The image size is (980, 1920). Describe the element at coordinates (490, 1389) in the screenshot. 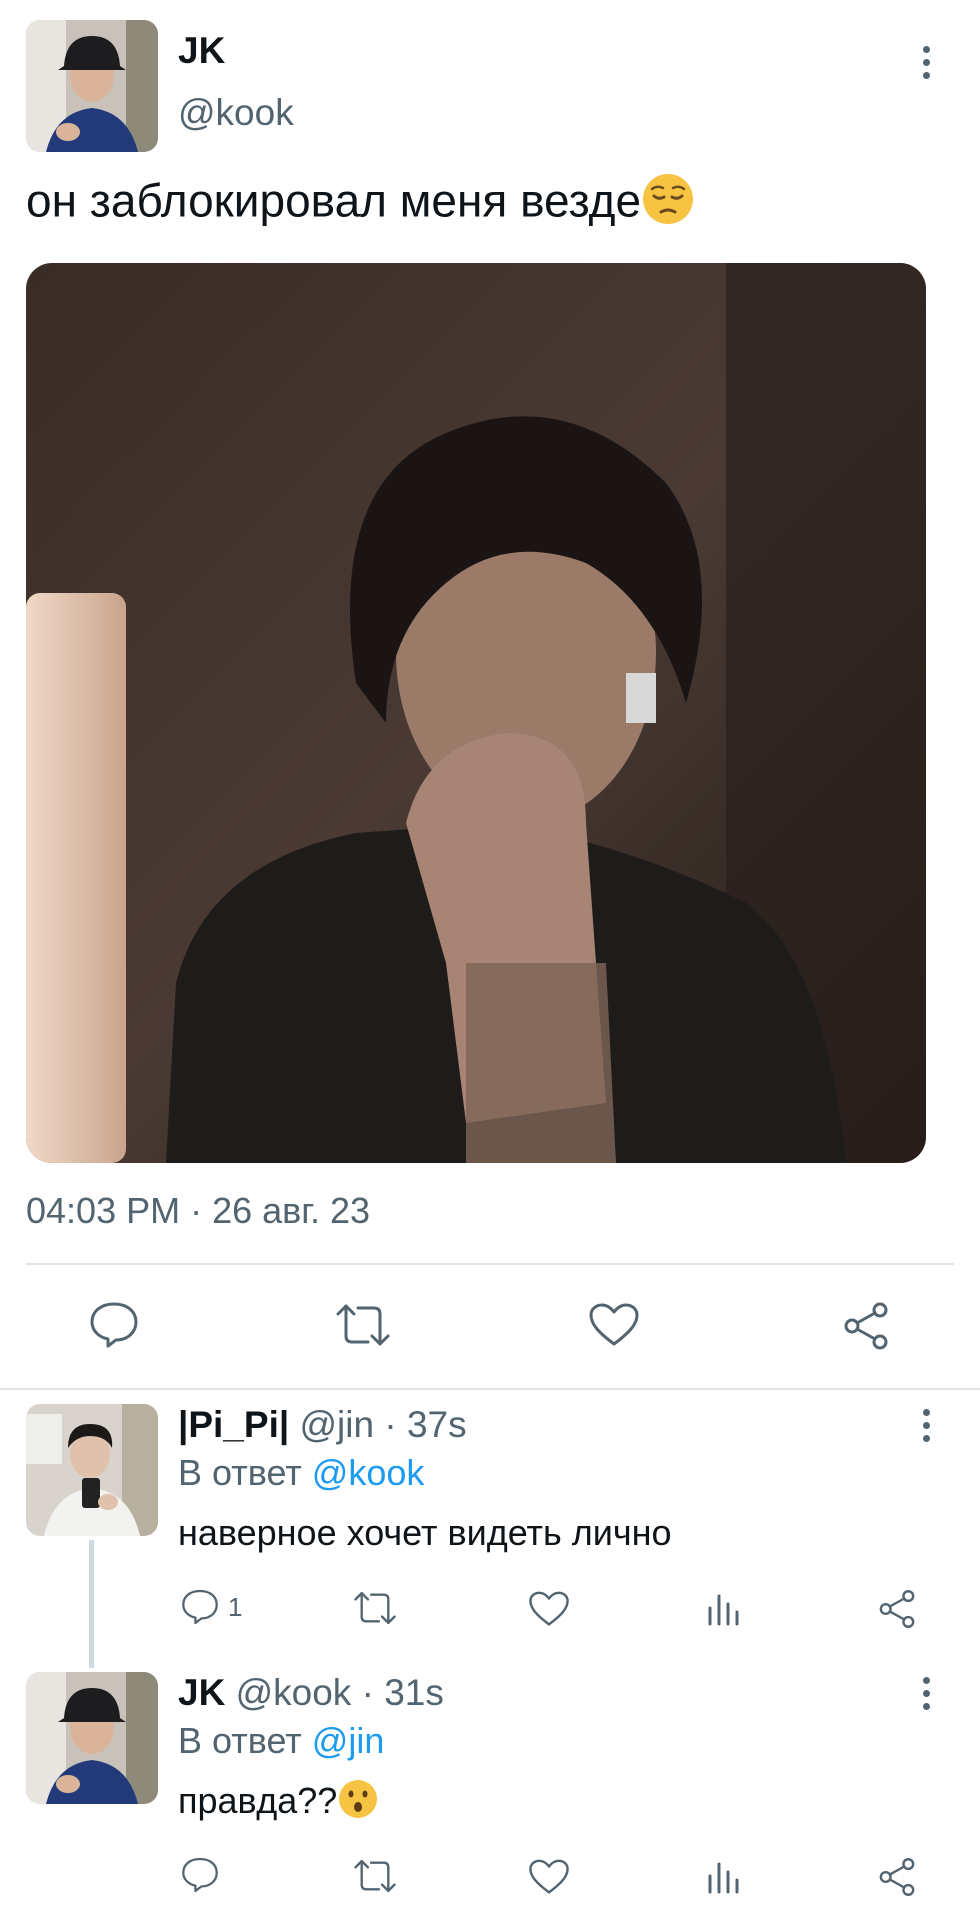

I see `section-divider` at that location.